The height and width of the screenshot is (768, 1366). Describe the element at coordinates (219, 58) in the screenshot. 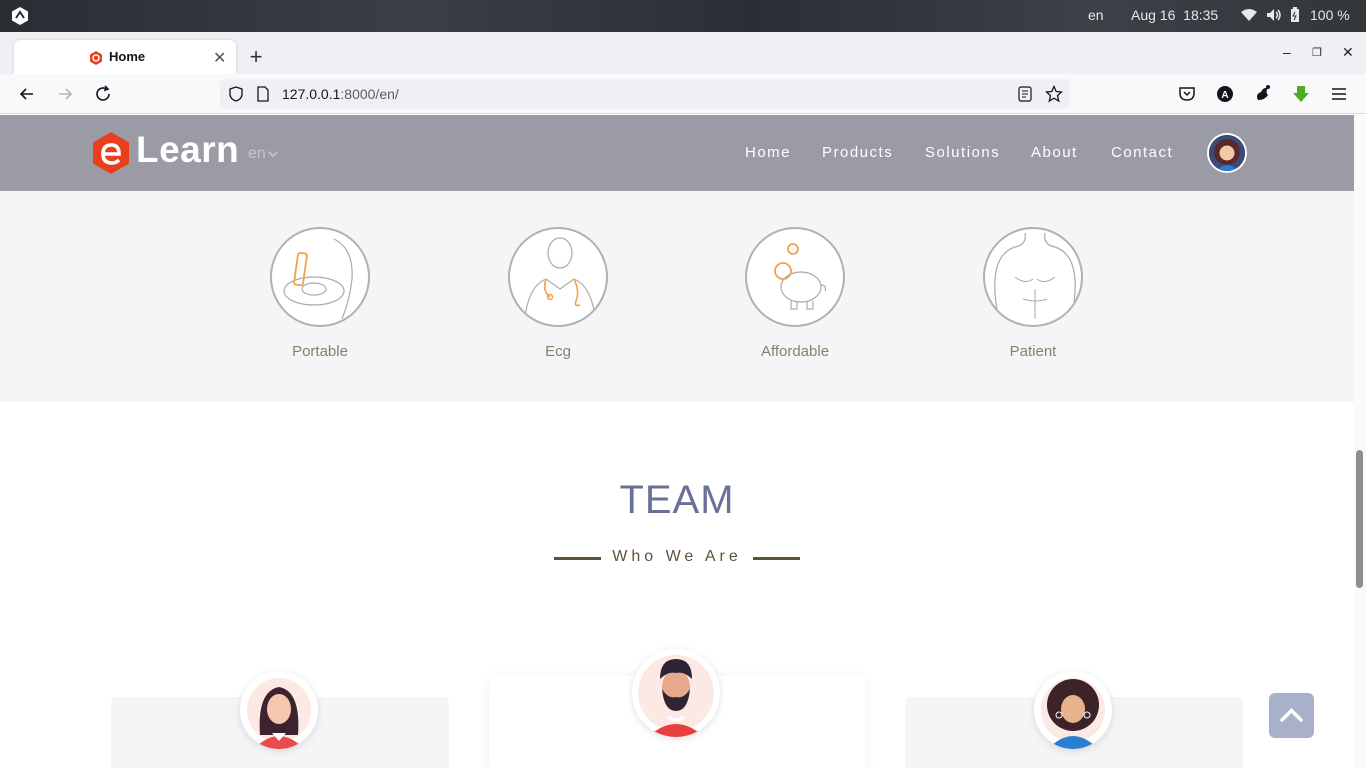

I see `close-tab-icon: ✕` at that location.